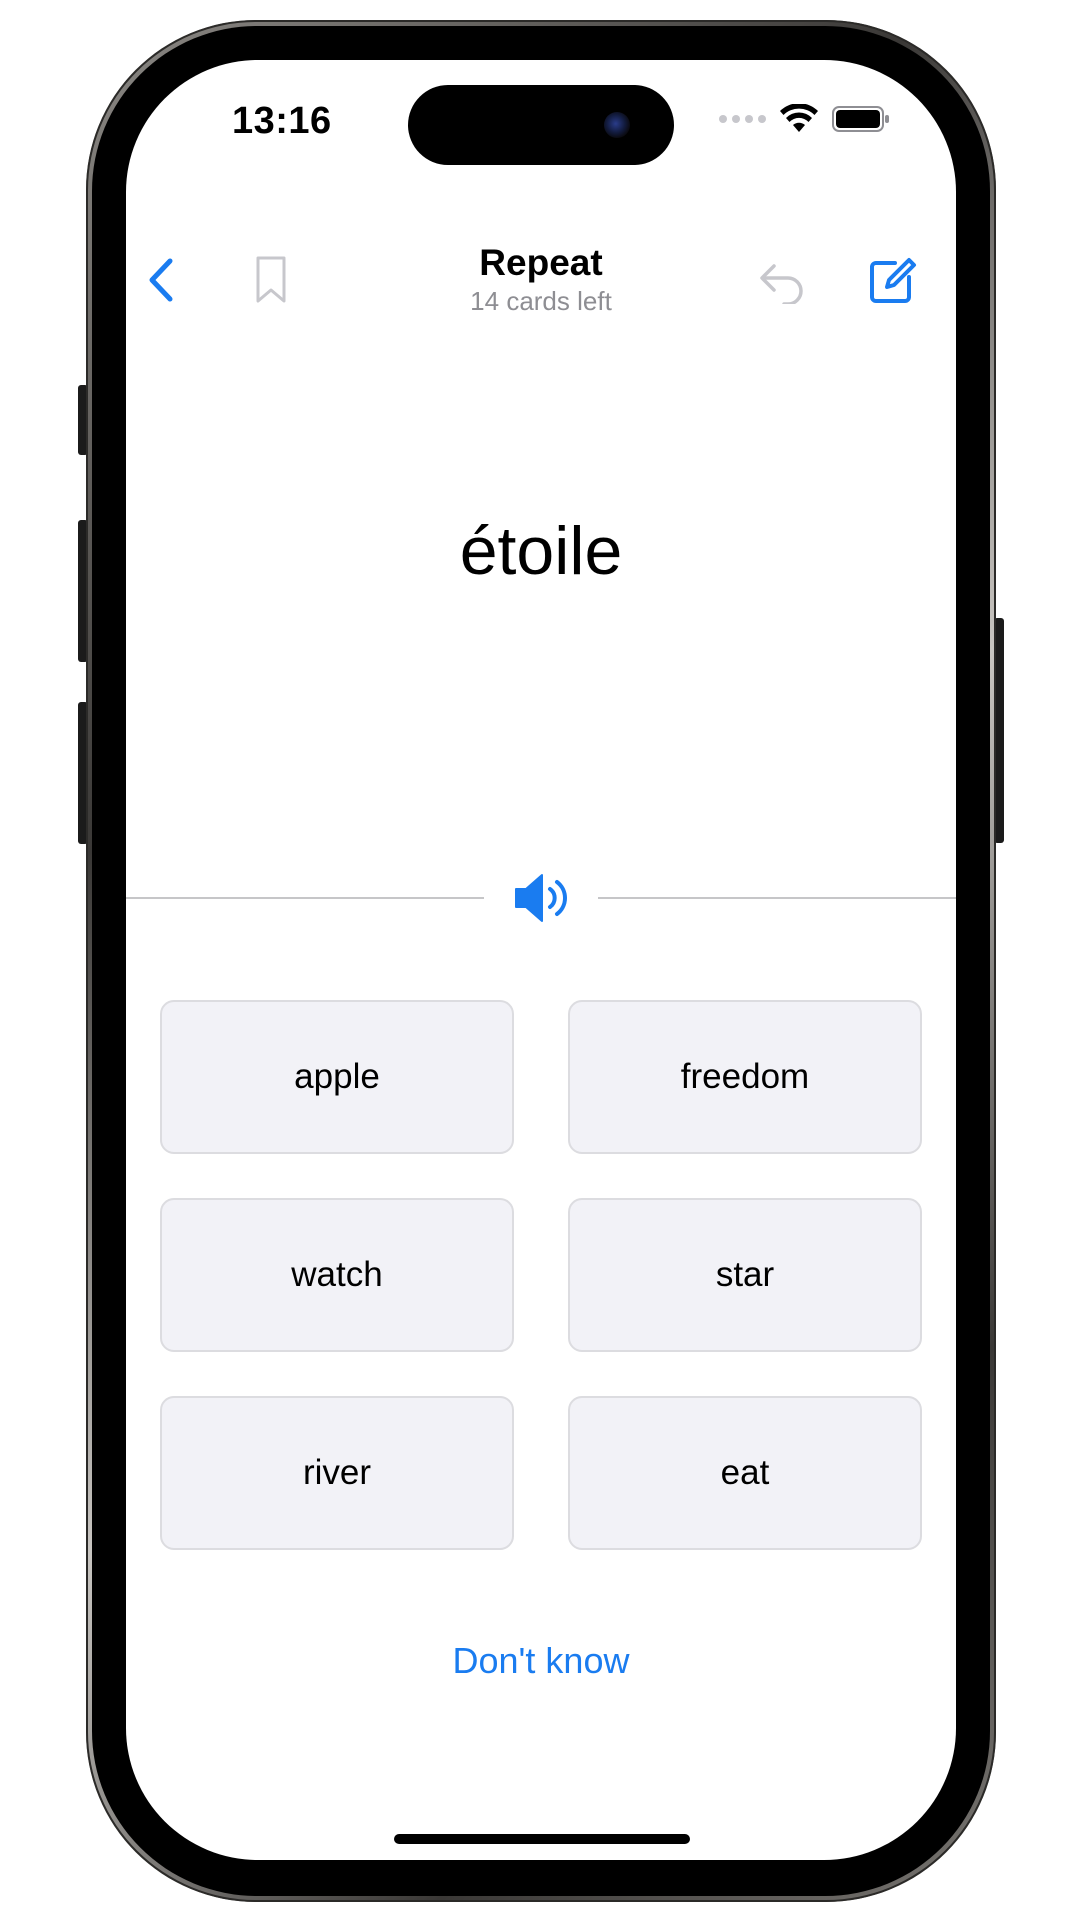  I want to click on status-time: 13:16, so click(282, 121).